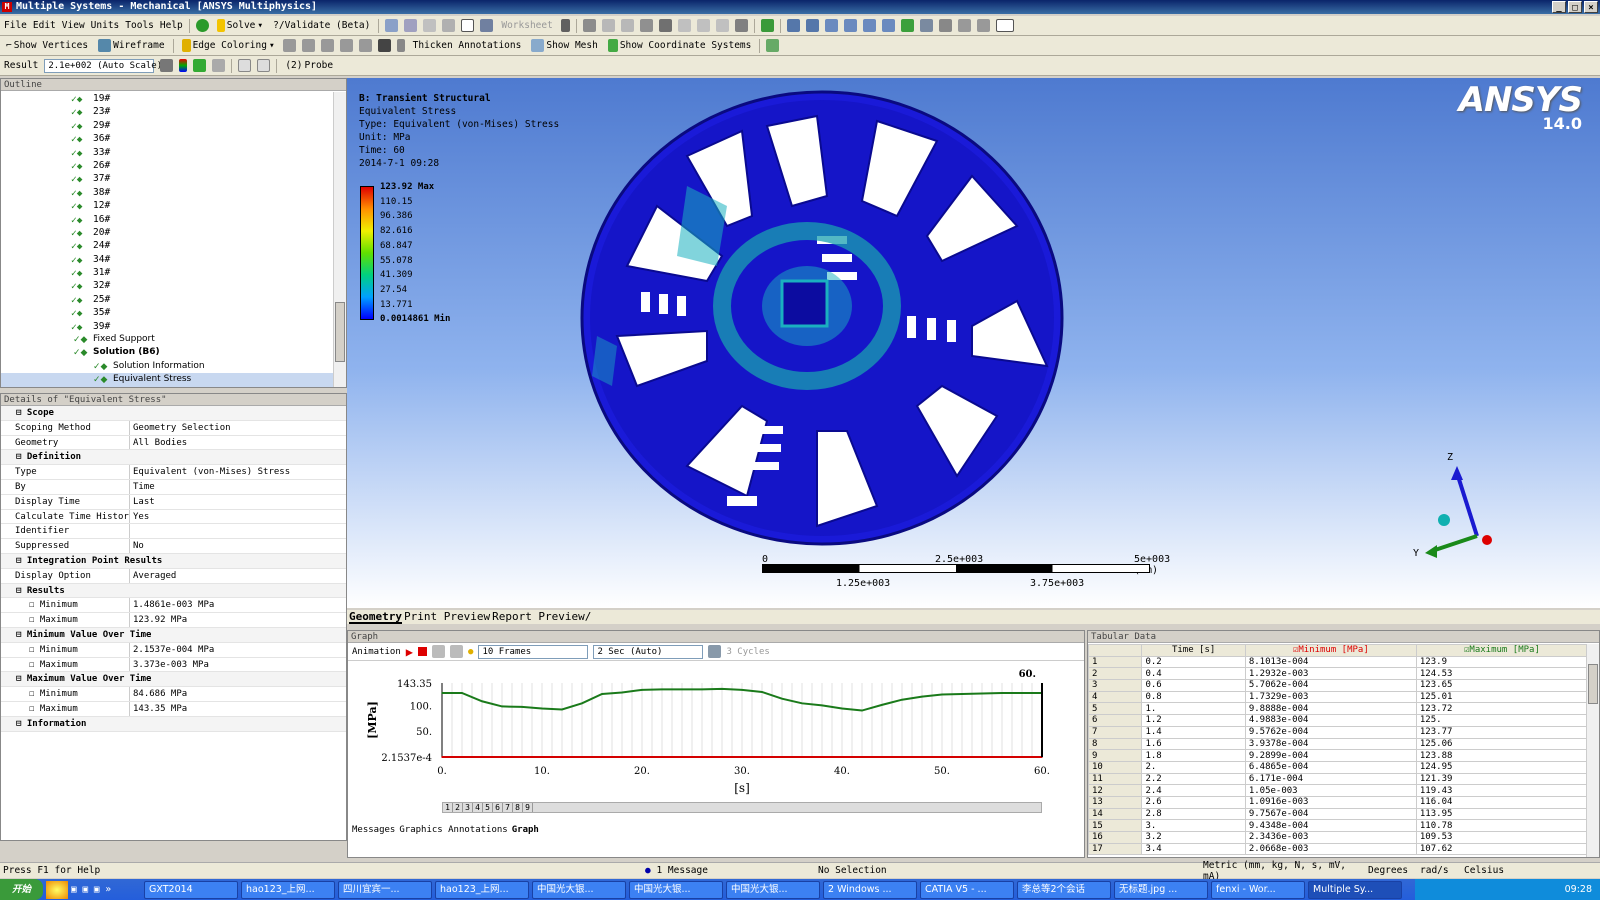 The width and height of the screenshot is (1600, 900). I want to click on frame-marker: 3, so click(468, 807).